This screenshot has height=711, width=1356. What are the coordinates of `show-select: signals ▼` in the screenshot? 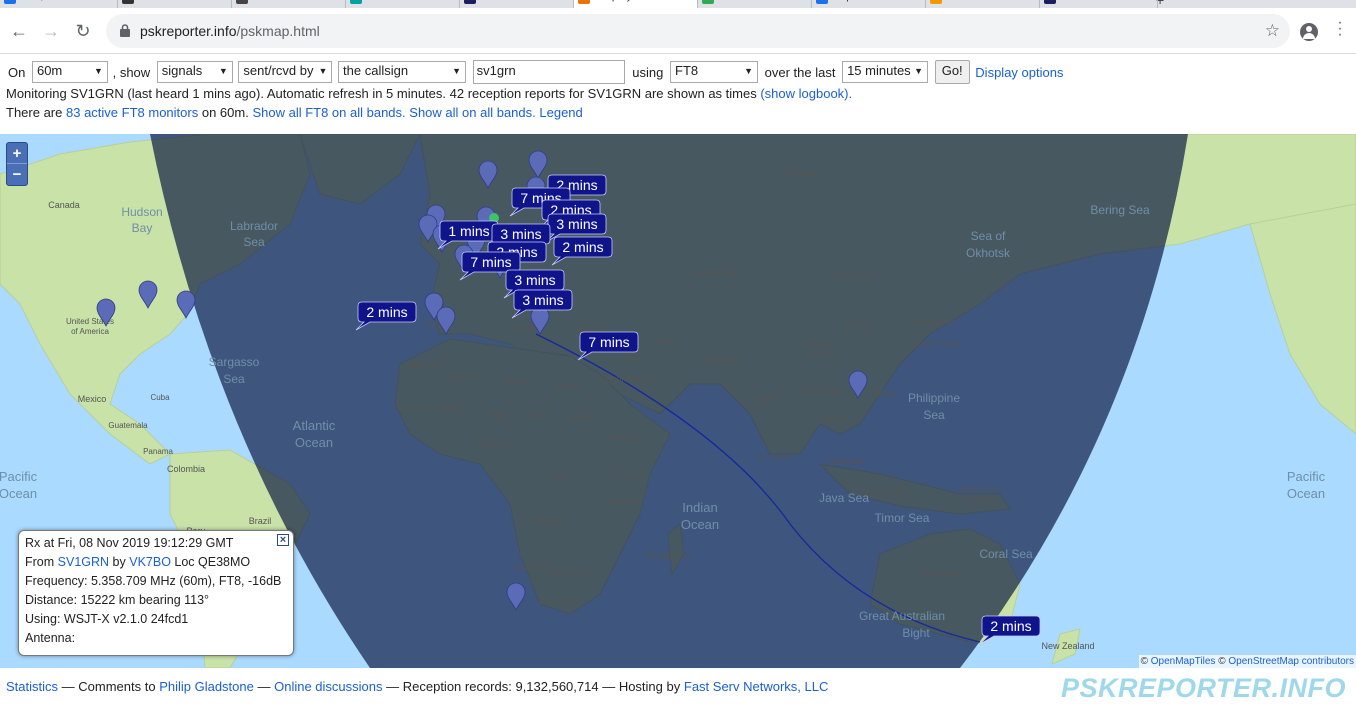 It's located at (194, 72).